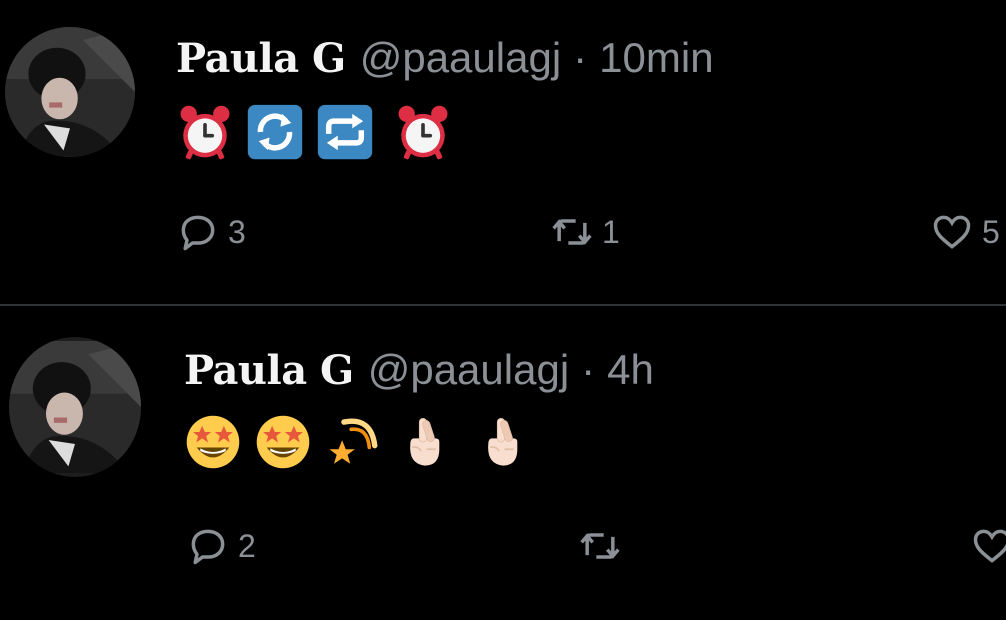 This screenshot has width=1006, height=620. I want to click on counterclockwise-arrows-icon, so click(275, 132).